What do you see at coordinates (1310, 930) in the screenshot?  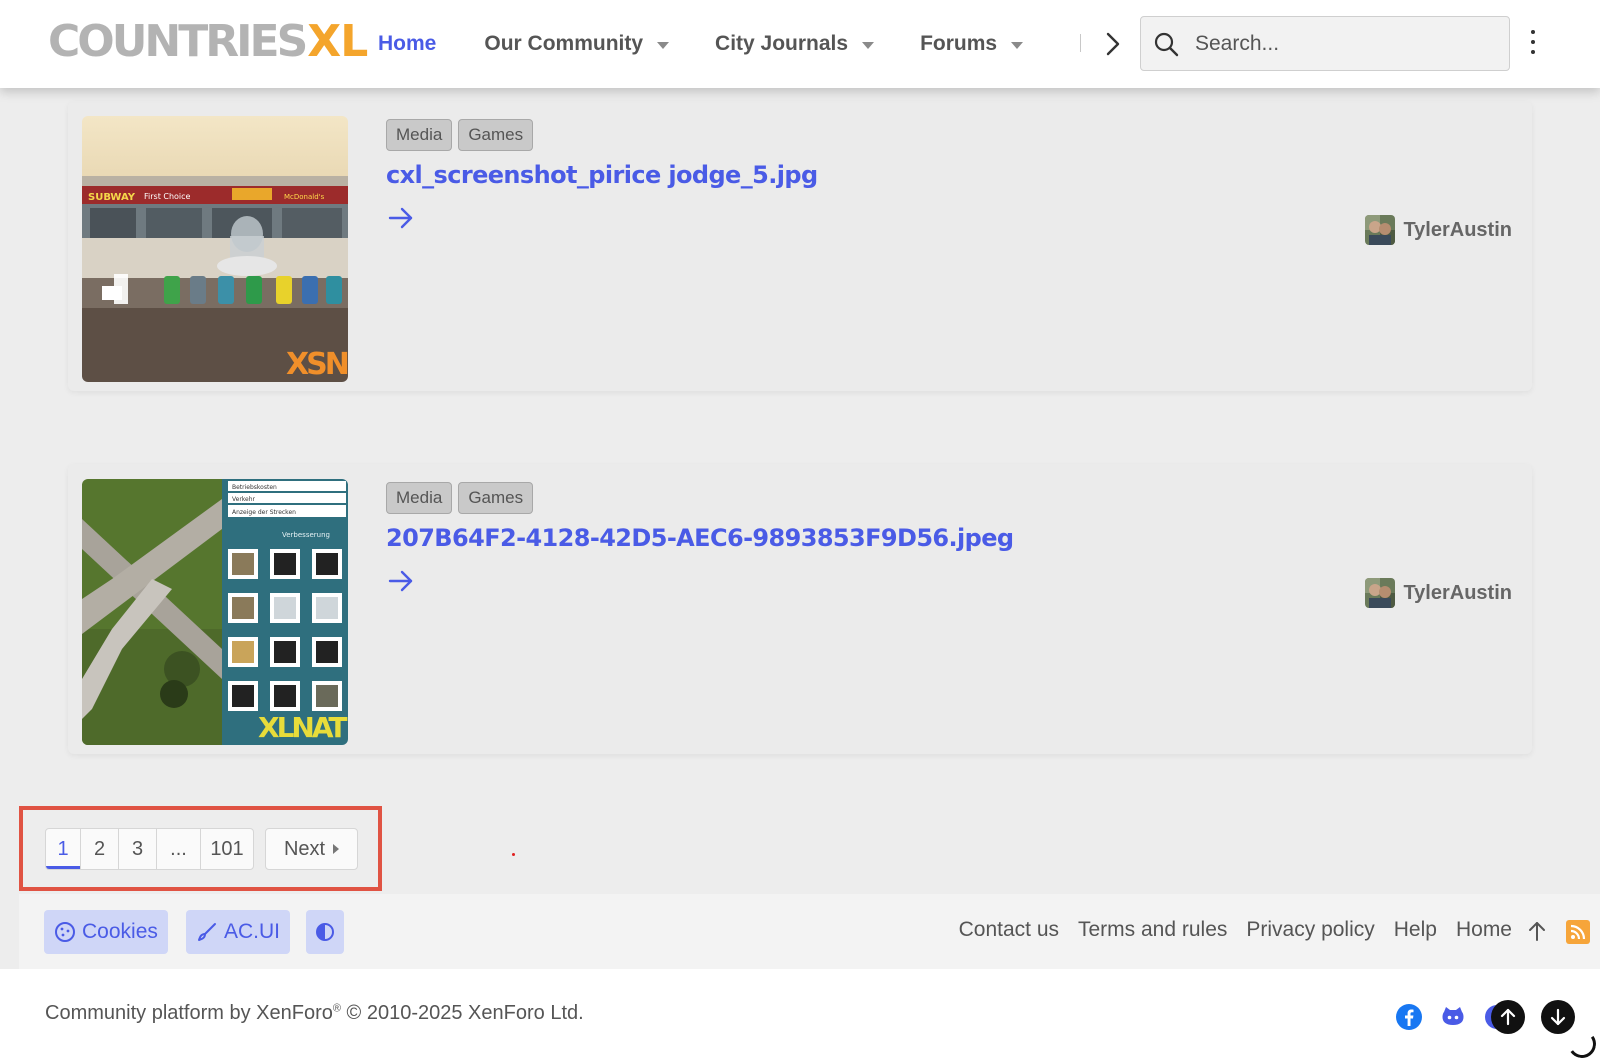 I see `footer-link-privacy: Privacy policy` at bounding box center [1310, 930].